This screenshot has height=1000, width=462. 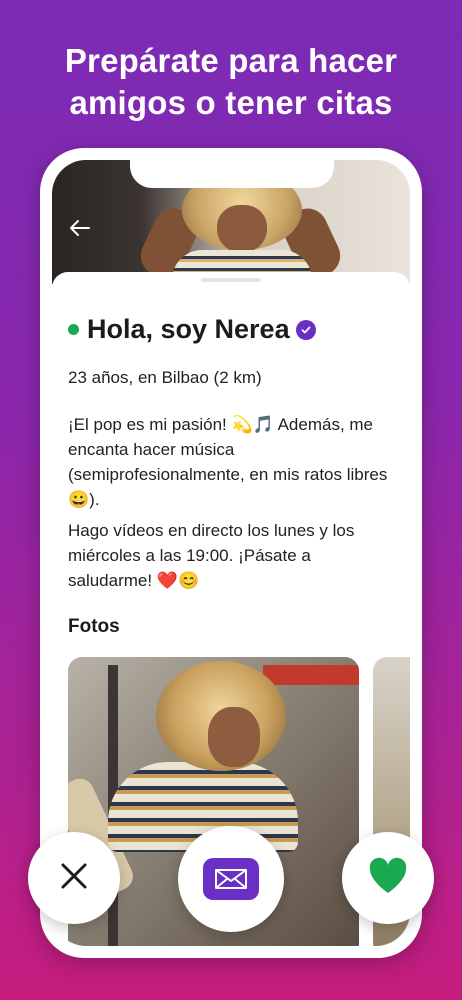 What do you see at coordinates (165, 377) in the screenshot?
I see `profile-meta: 23 años, en Bilbao (2 km)` at bounding box center [165, 377].